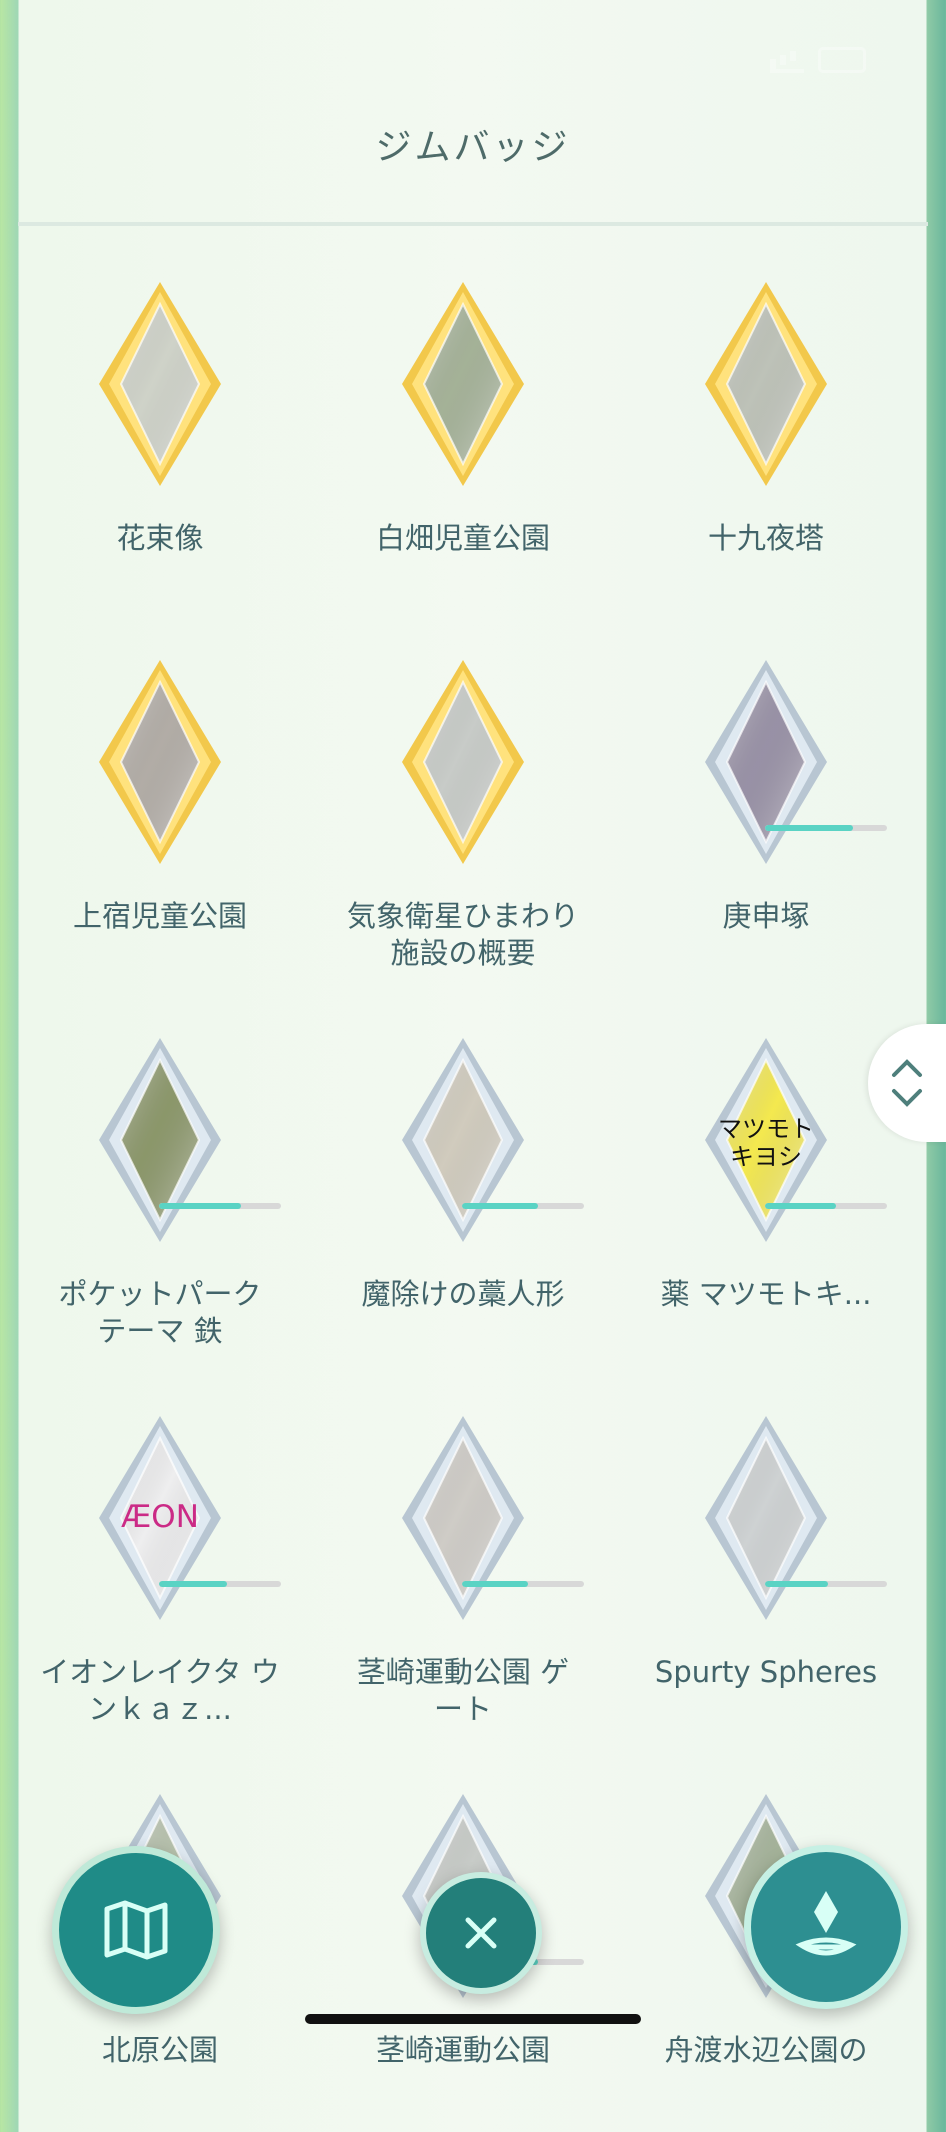 This screenshot has width=946, height=2132. Describe the element at coordinates (462, 2050) in the screenshot. I see `badge-name: 茎崎運動公園` at that location.